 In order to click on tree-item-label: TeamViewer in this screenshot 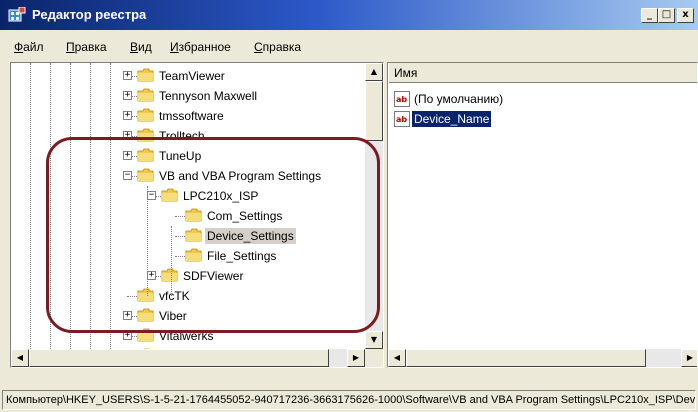, I will do `click(192, 76)`.